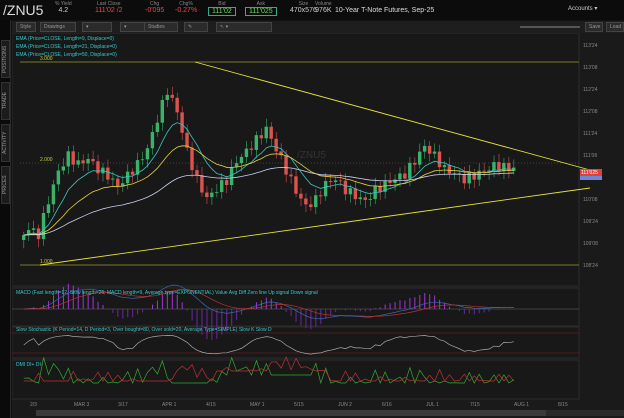 The height and width of the screenshot is (418, 624). What do you see at coordinates (257, 405) in the screenshot?
I see `x-axis-label: MAY 1` at bounding box center [257, 405].